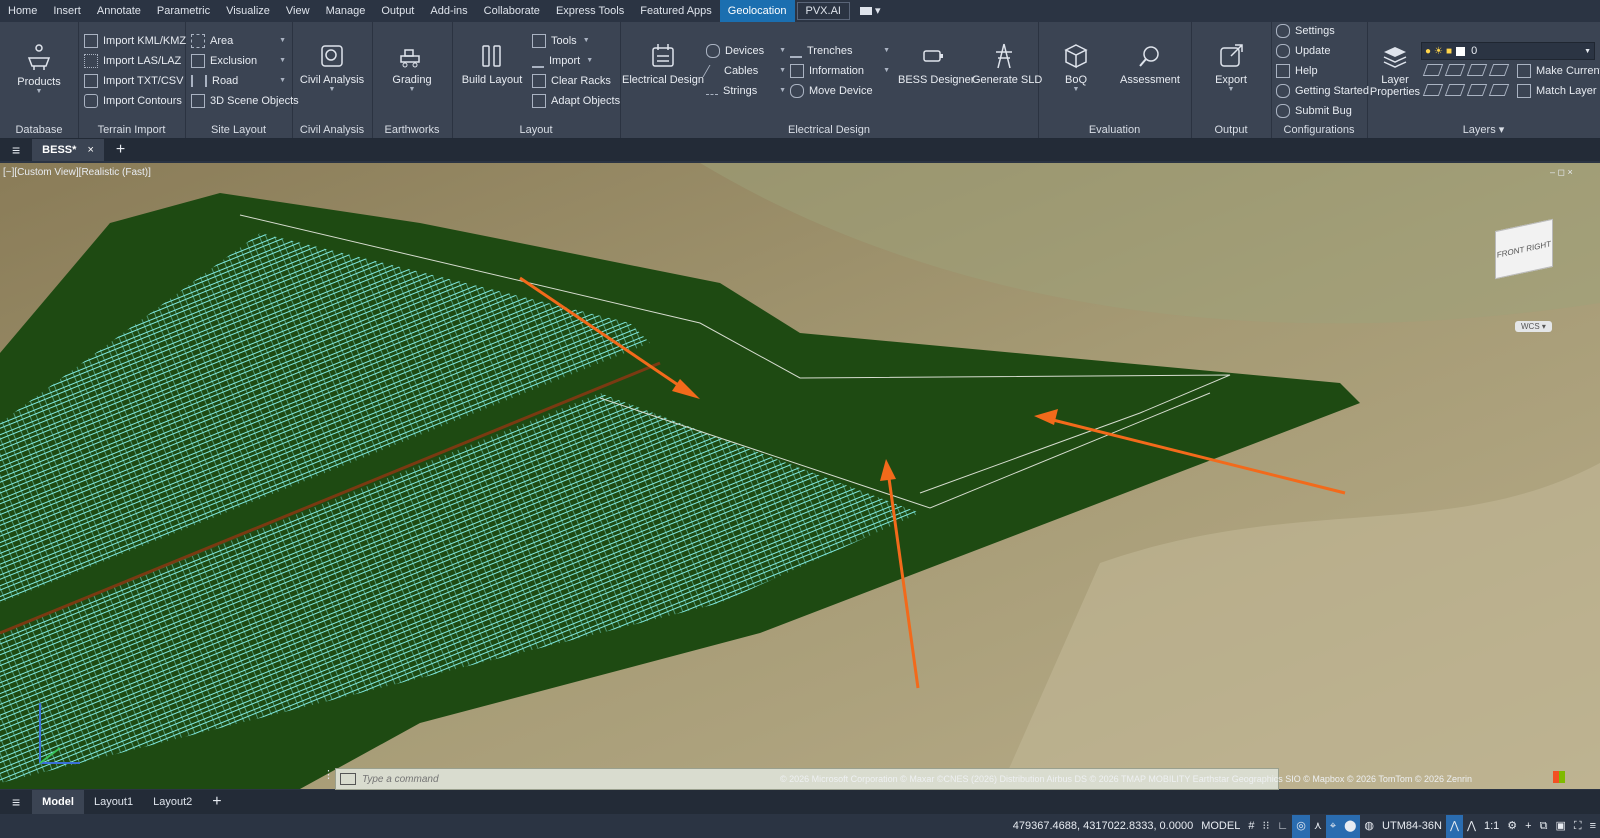 This screenshot has height=838, width=1600. What do you see at coordinates (1561, 172) in the screenshot?
I see `viewport-window-controls: – ◻ ×` at bounding box center [1561, 172].